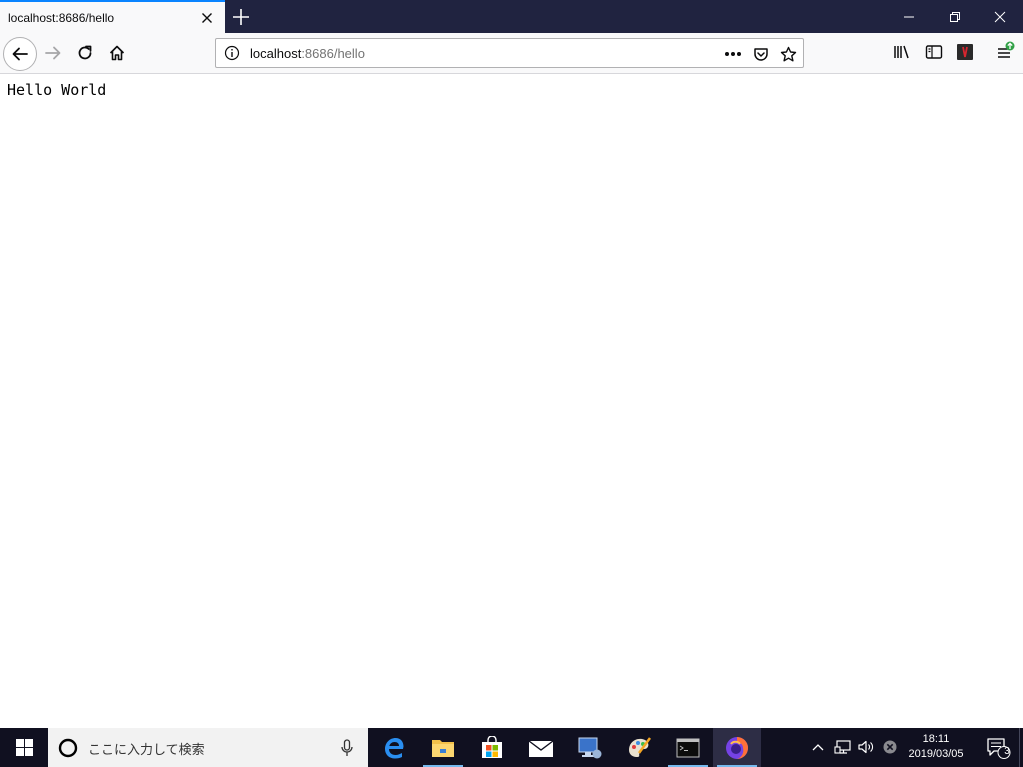 The image size is (1023, 767). Describe the element at coordinates (207, 18) in the screenshot. I see `close-tab-icon` at that location.